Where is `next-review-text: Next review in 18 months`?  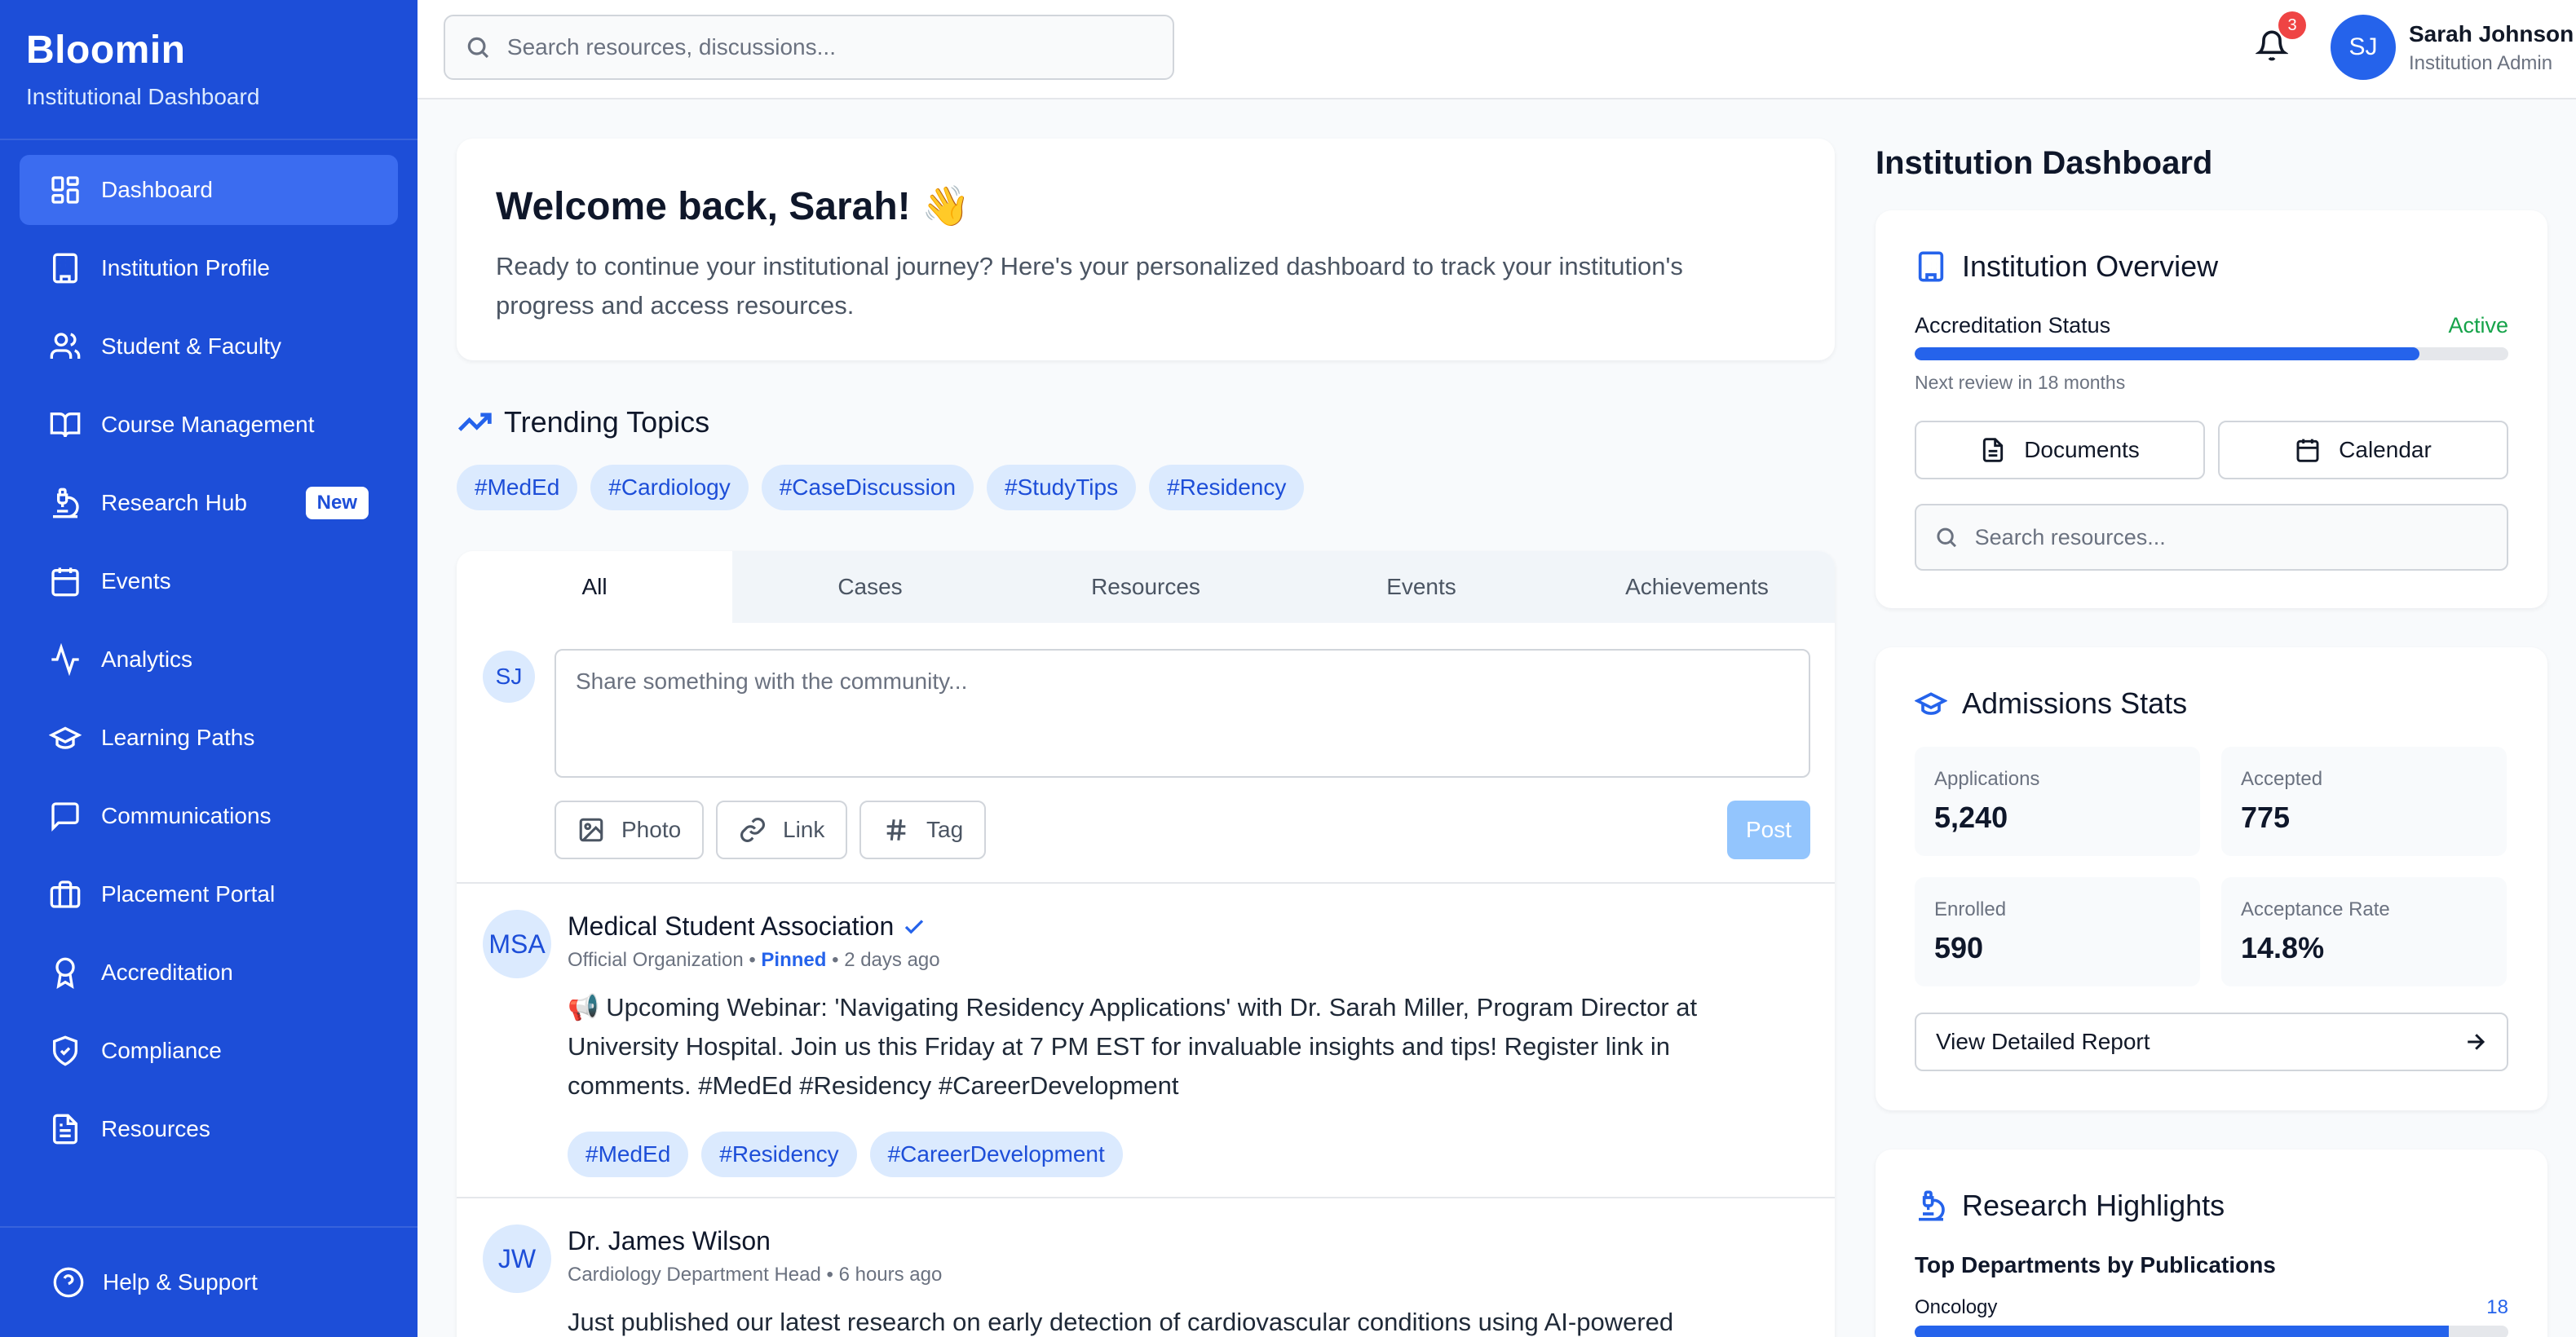
next-review-text: Next review in 18 months is located at coordinates (2020, 382).